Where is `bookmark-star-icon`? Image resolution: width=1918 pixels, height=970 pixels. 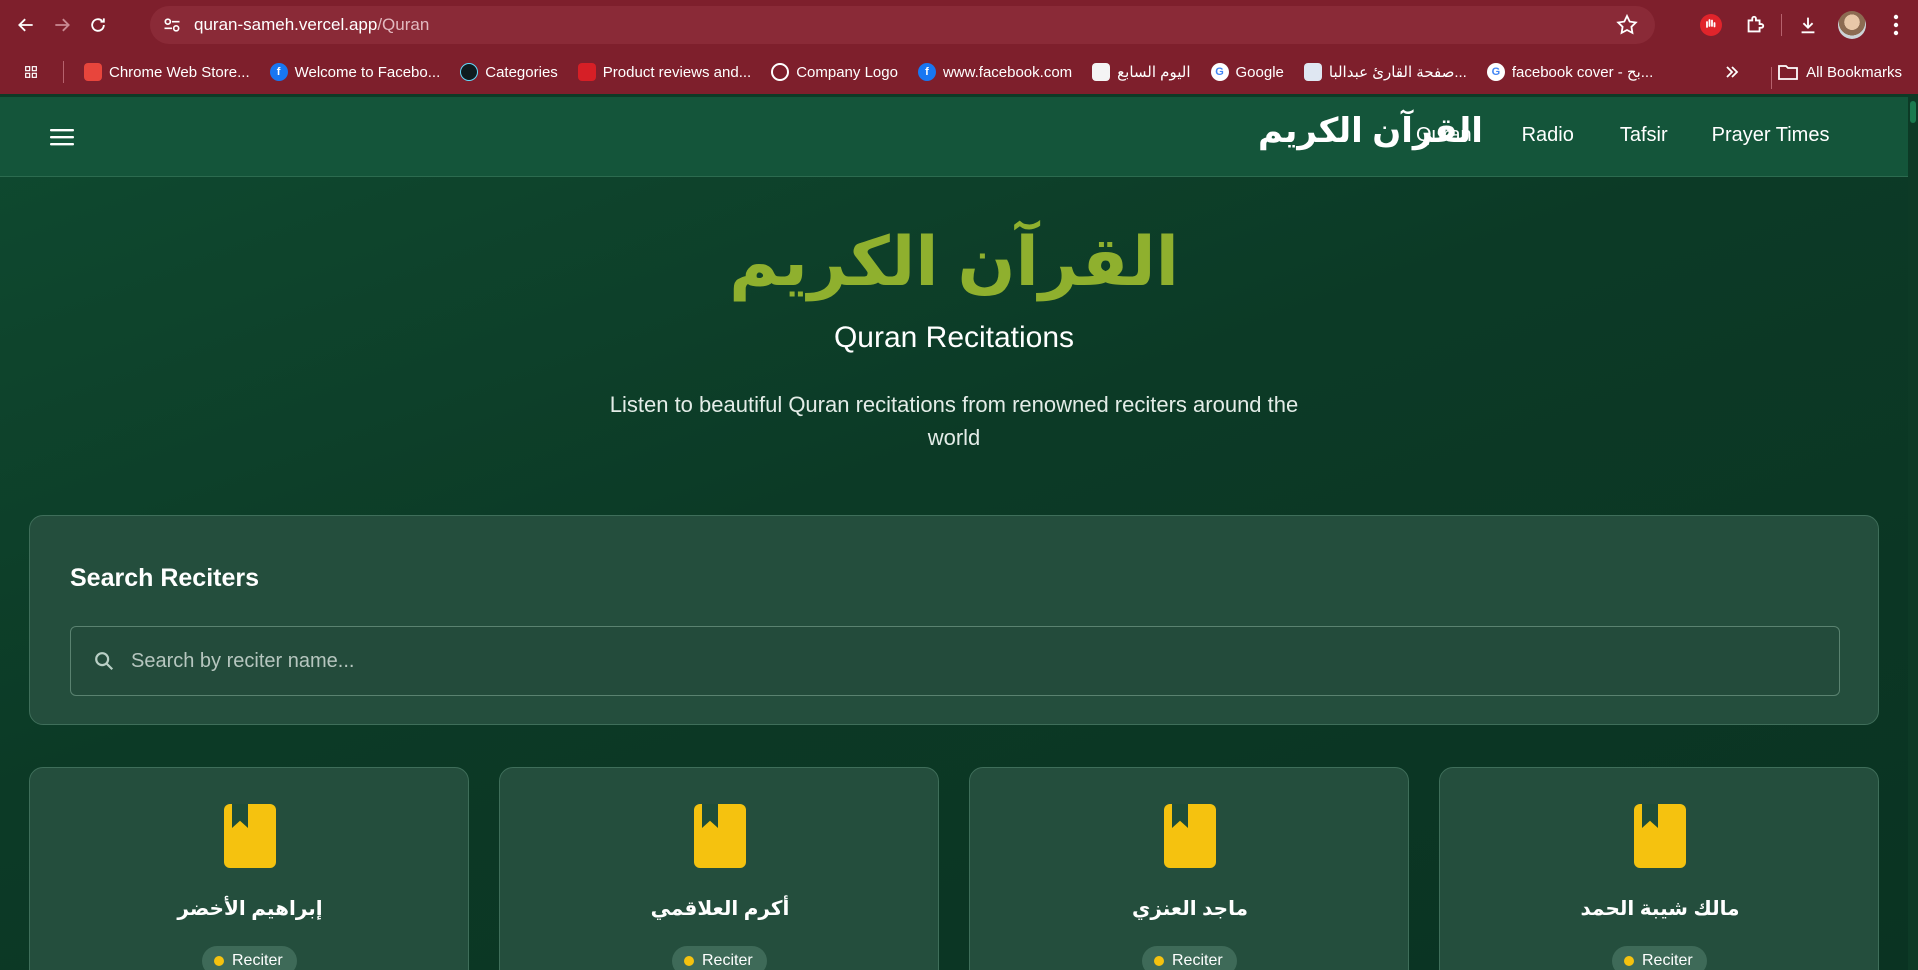 bookmark-star-icon is located at coordinates (1627, 25).